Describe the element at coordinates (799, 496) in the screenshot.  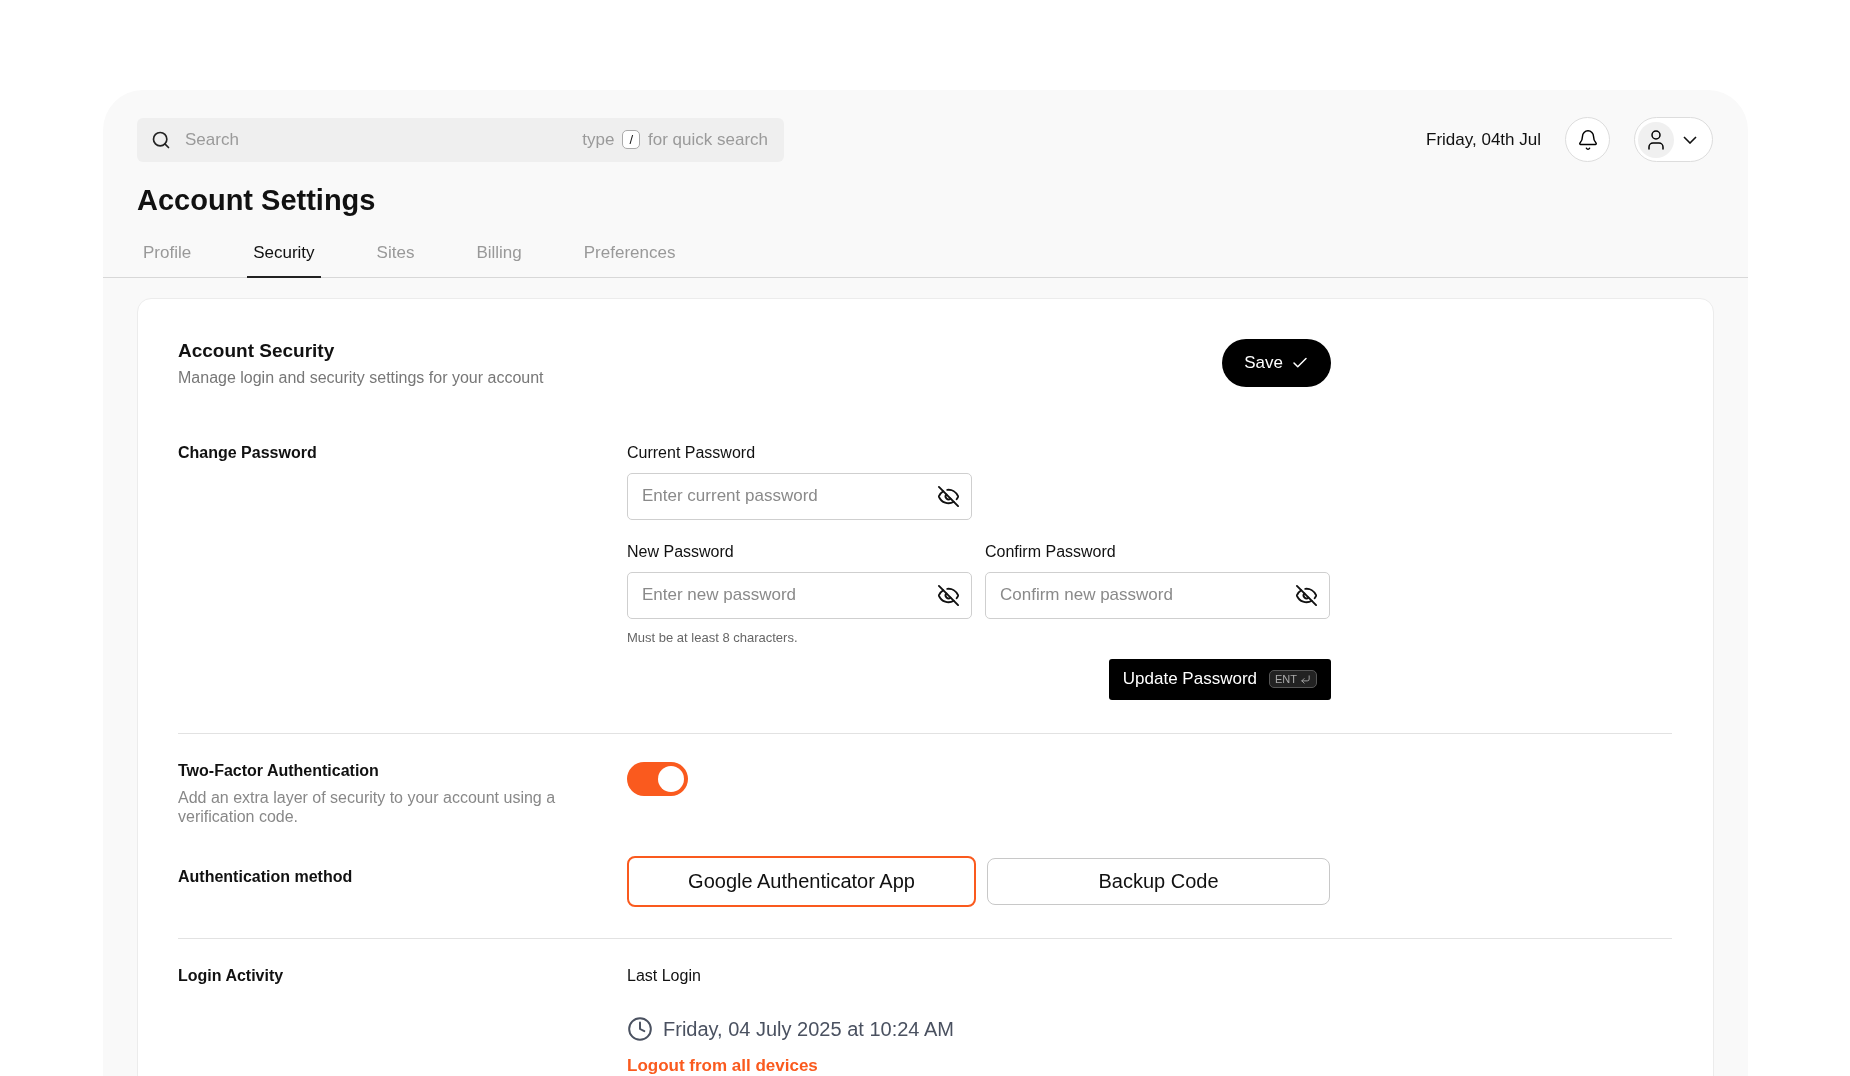
I see `password-field: Enter current password` at that location.